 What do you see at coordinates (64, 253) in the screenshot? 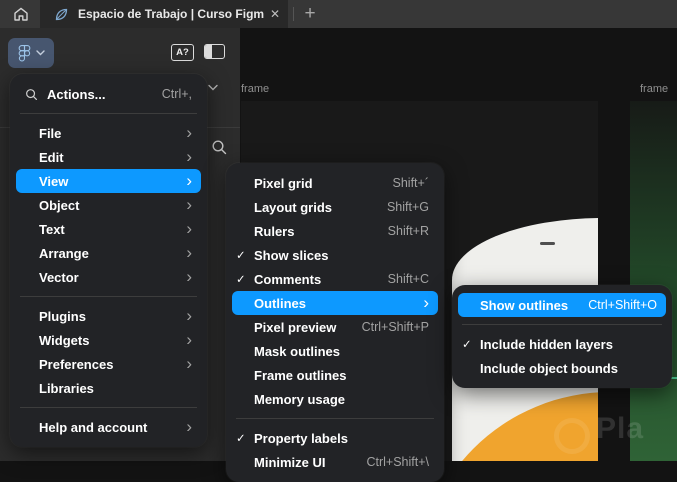
I see `menu-item-label: Arrange` at bounding box center [64, 253].